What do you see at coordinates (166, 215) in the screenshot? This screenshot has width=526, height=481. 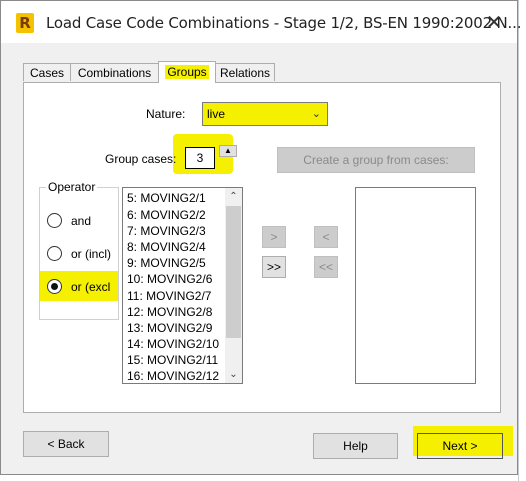 I see `list-item: 6: MOVING2/2` at bounding box center [166, 215].